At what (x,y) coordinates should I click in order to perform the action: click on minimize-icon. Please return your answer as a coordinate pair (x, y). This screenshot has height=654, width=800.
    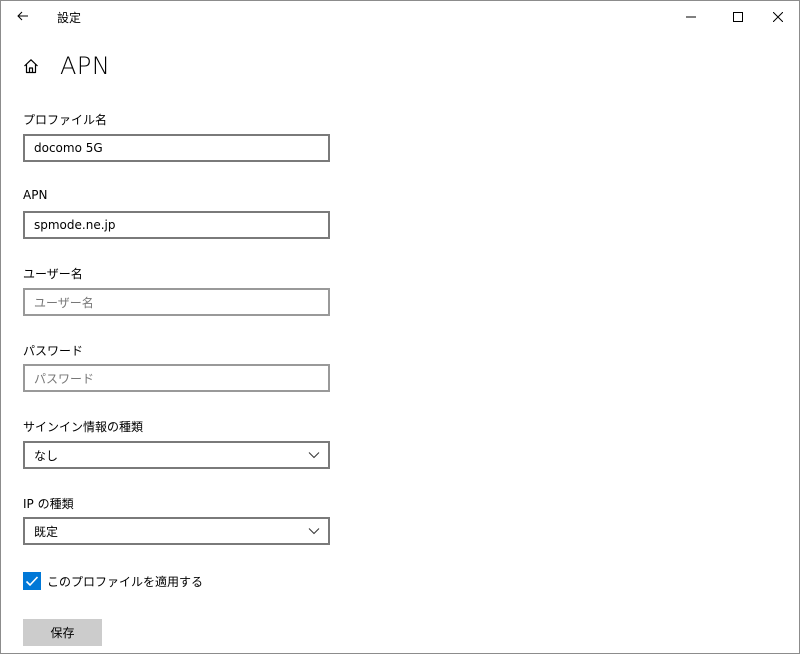
    Looking at the image, I should click on (691, 16).